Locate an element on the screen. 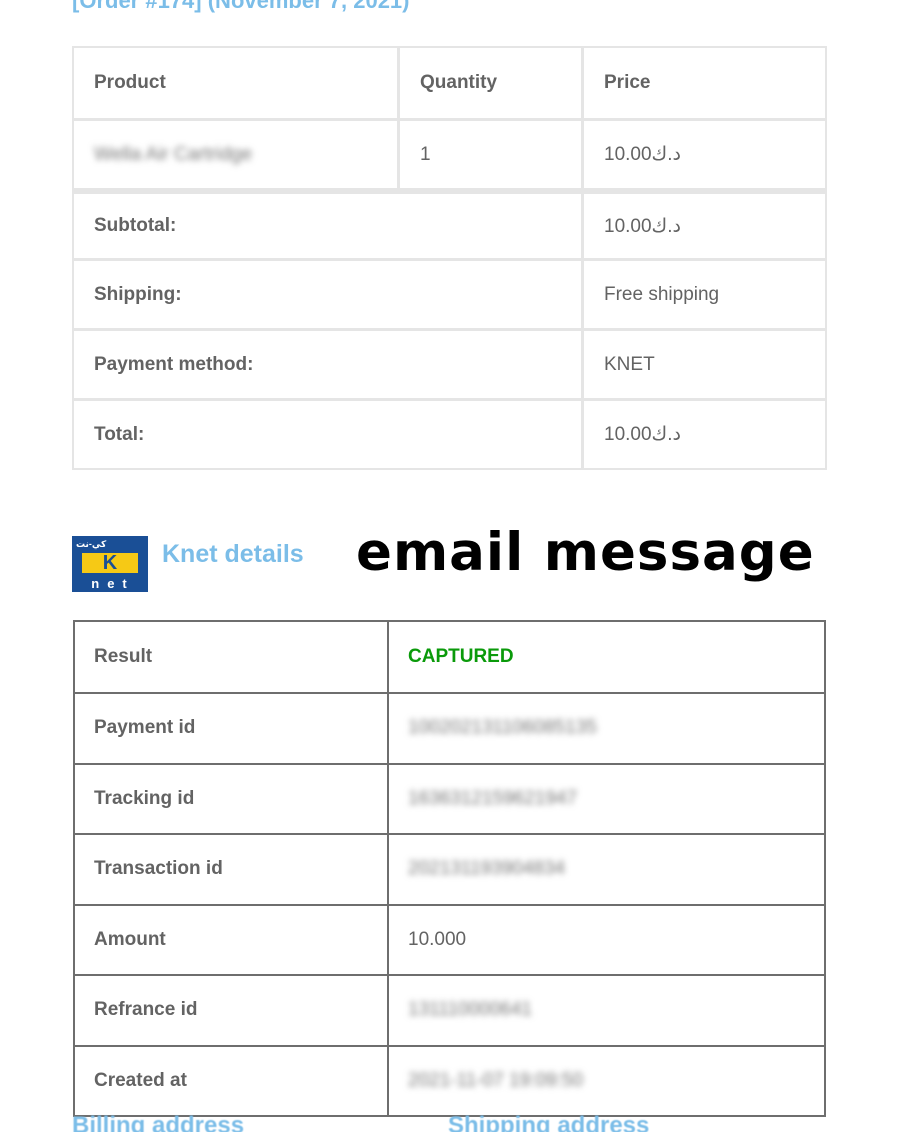  payment-method-label: Payment method: is located at coordinates (174, 364).